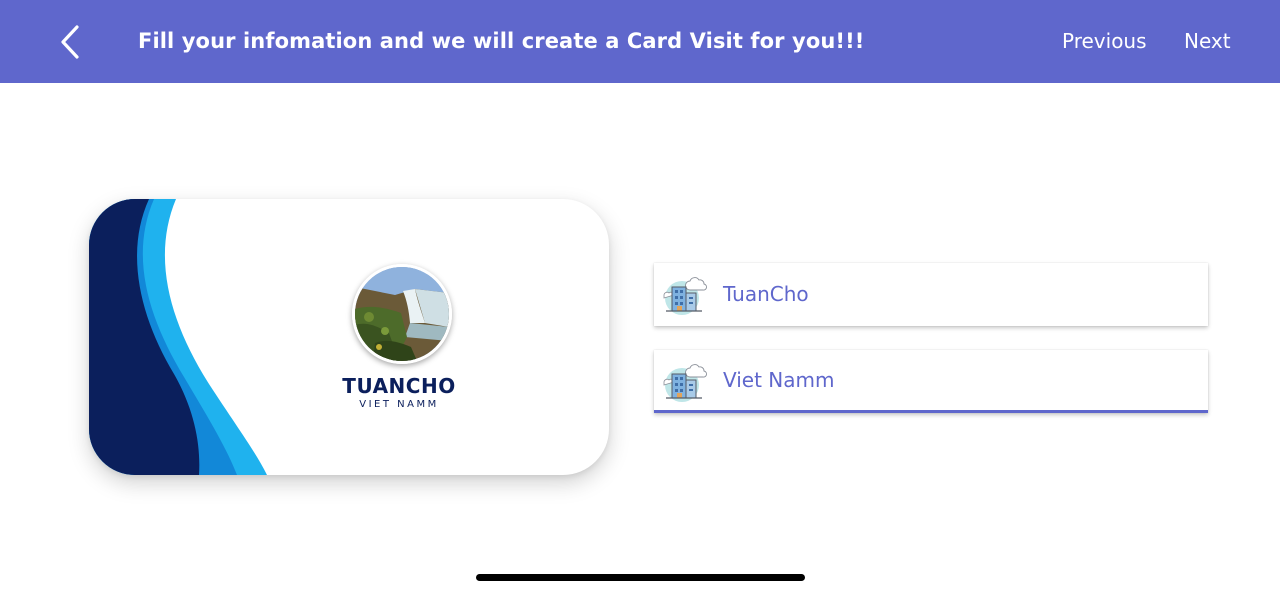  What do you see at coordinates (958, 294) in the screenshot?
I see `company-name-input: TuanCho` at bounding box center [958, 294].